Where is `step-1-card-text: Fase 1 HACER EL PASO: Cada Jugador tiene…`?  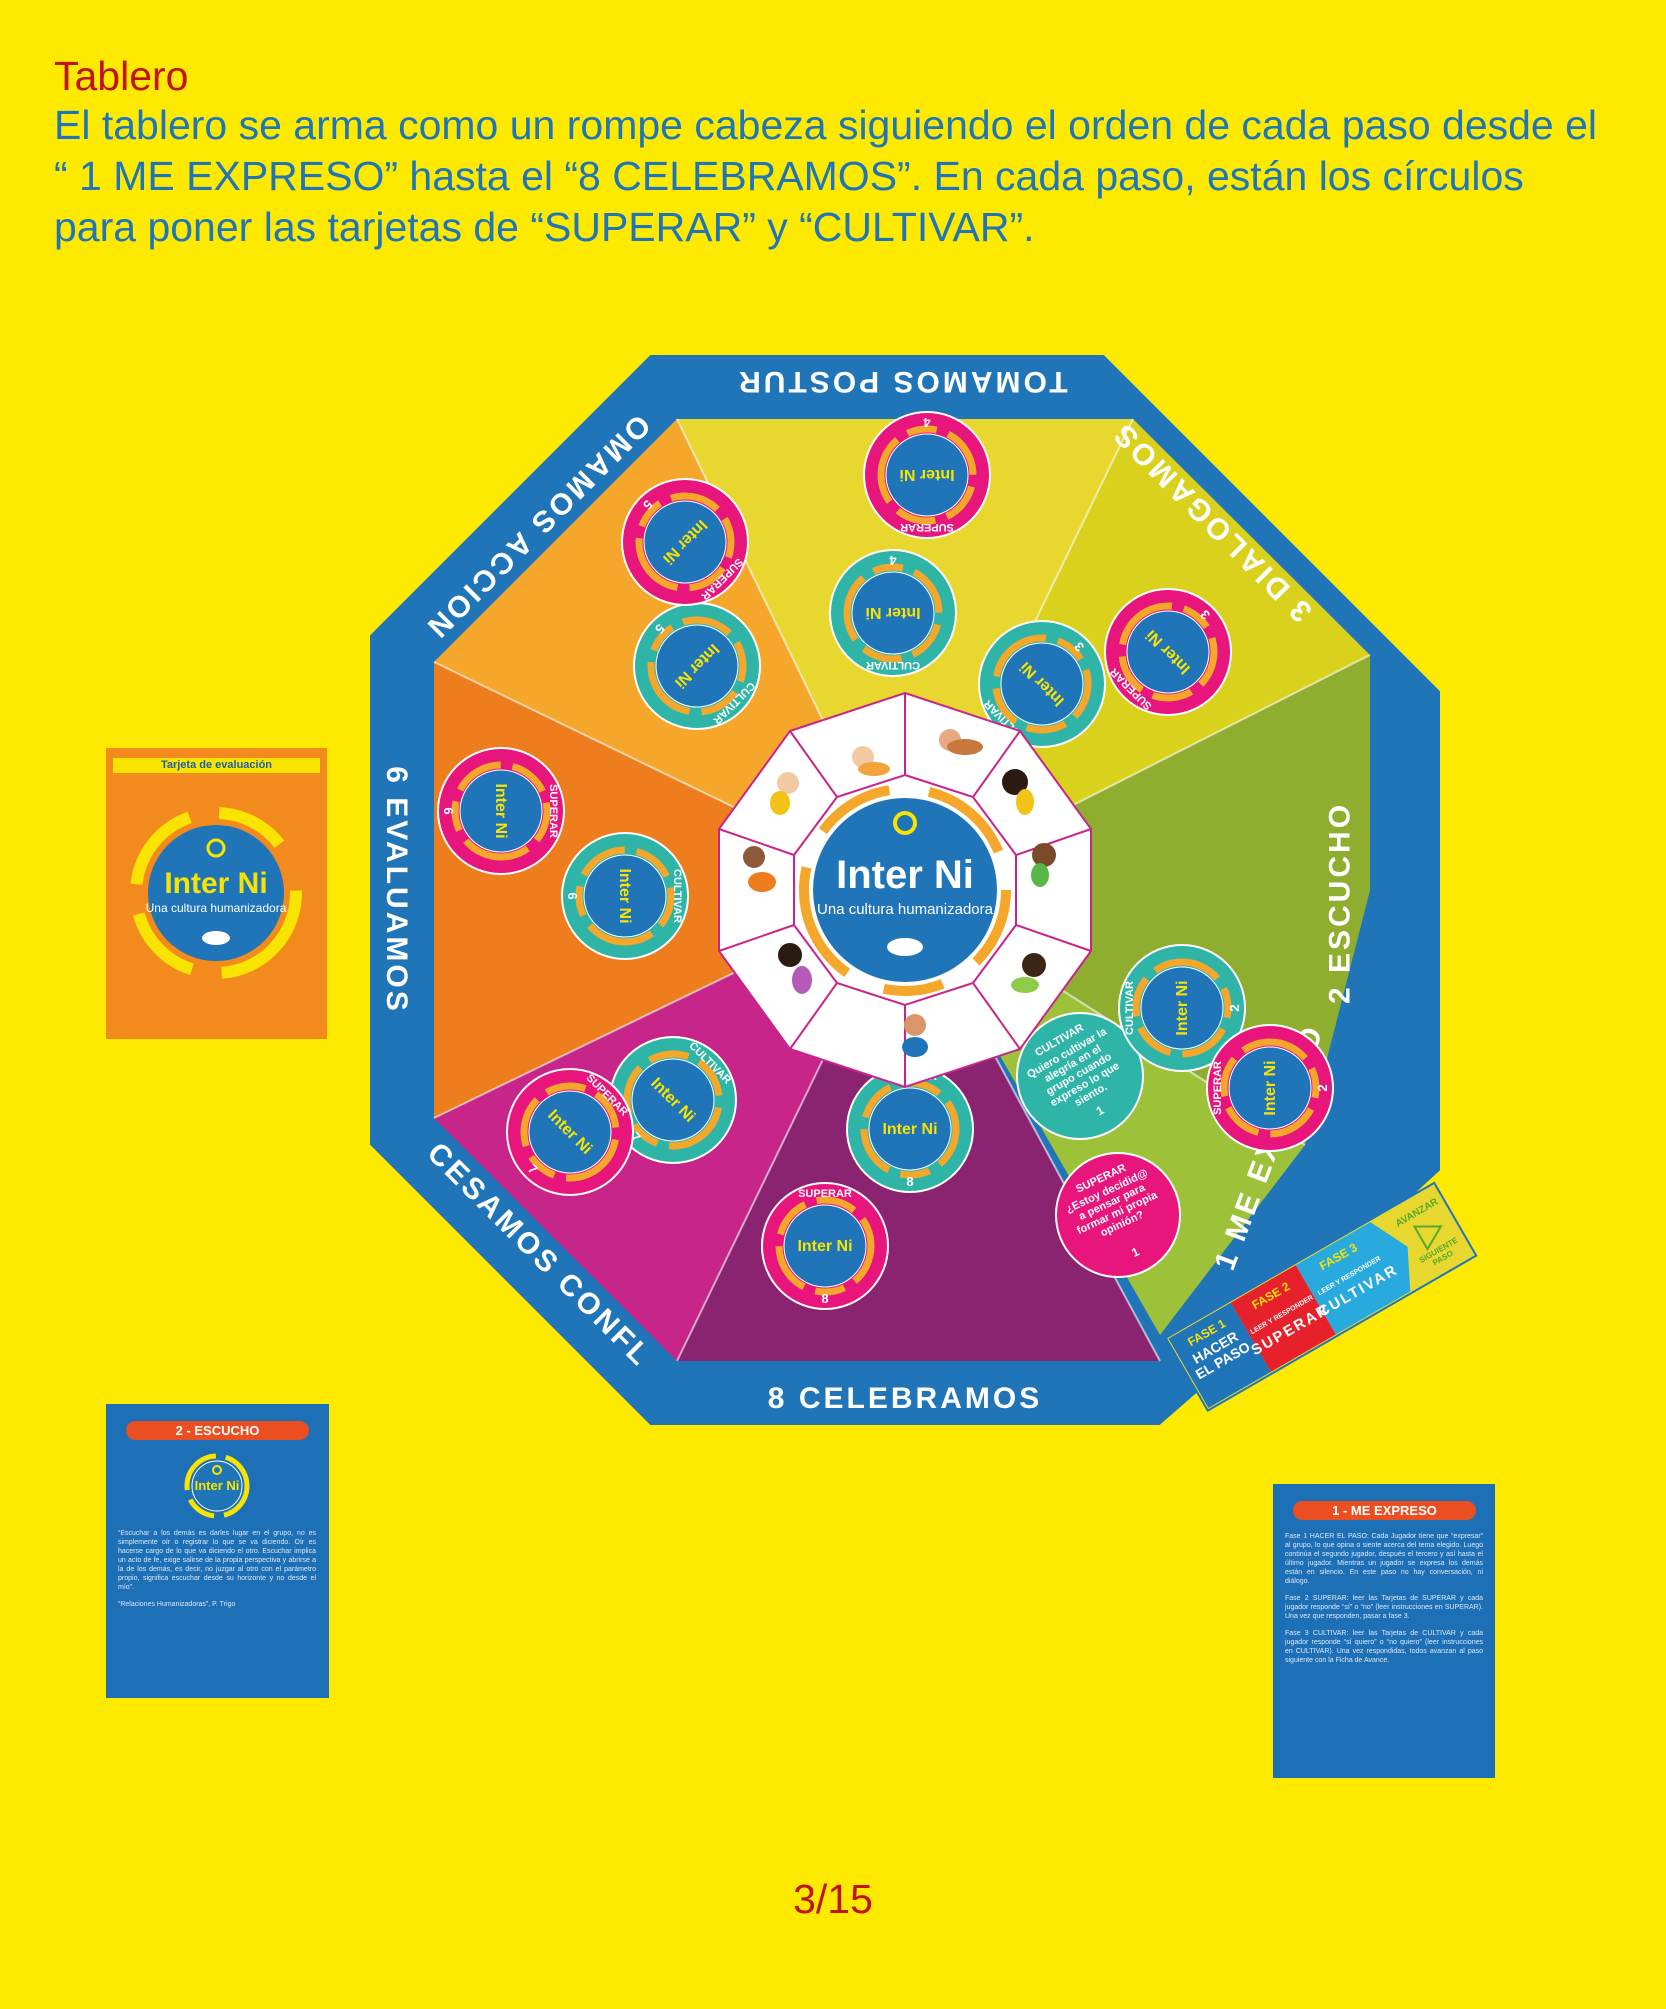
step-1-card-text: Fase 1 HACER EL PASO: Cada Jugador tiene… is located at coordinates (1384, 1602).